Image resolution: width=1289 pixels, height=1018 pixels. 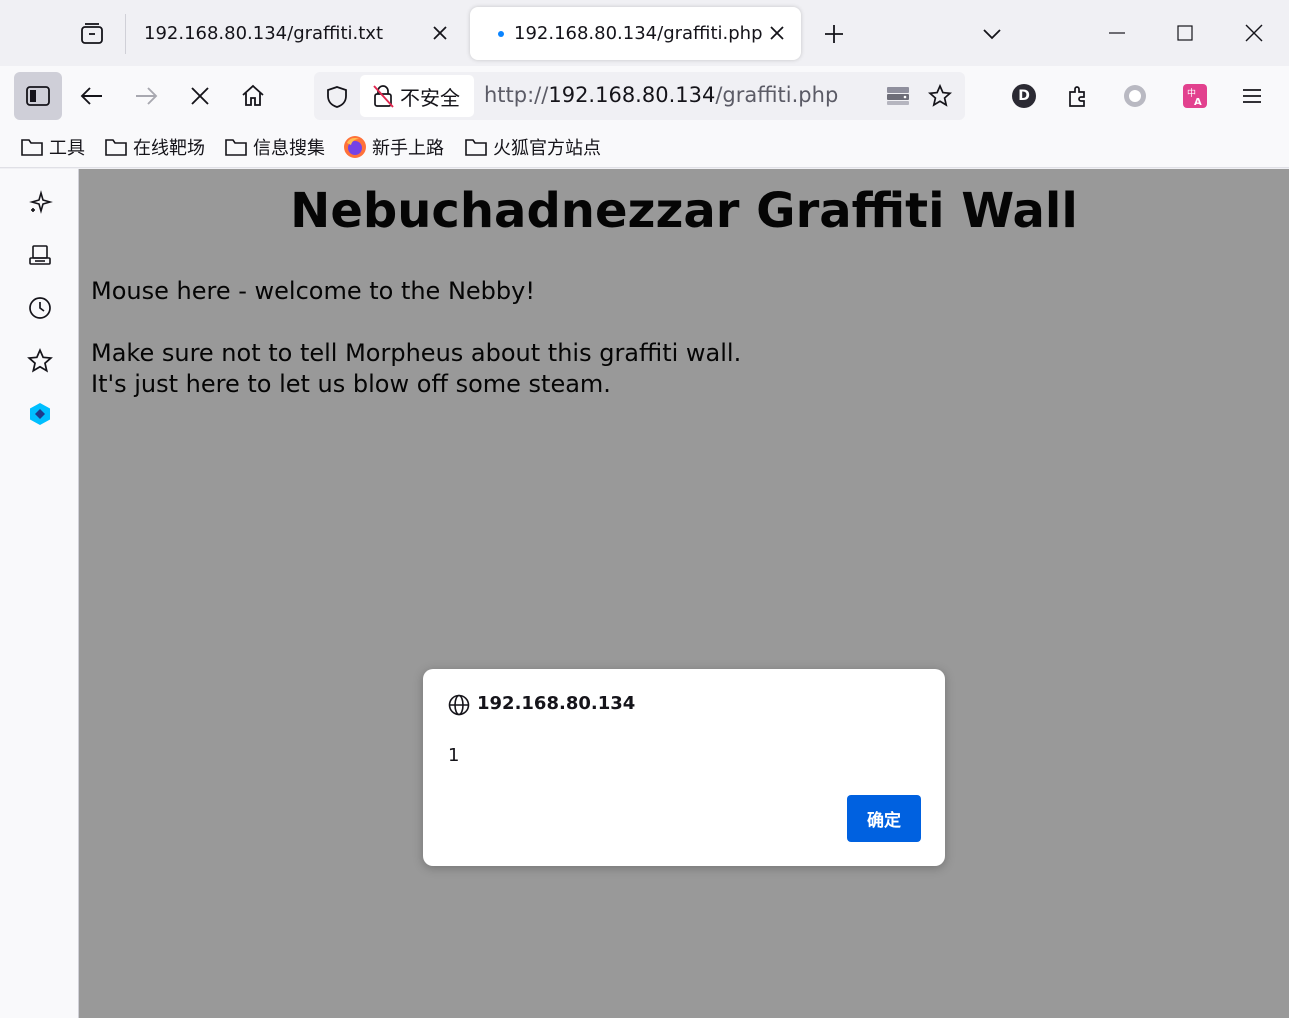 I want to click on maximize-button, so click(x=1185, y=33).